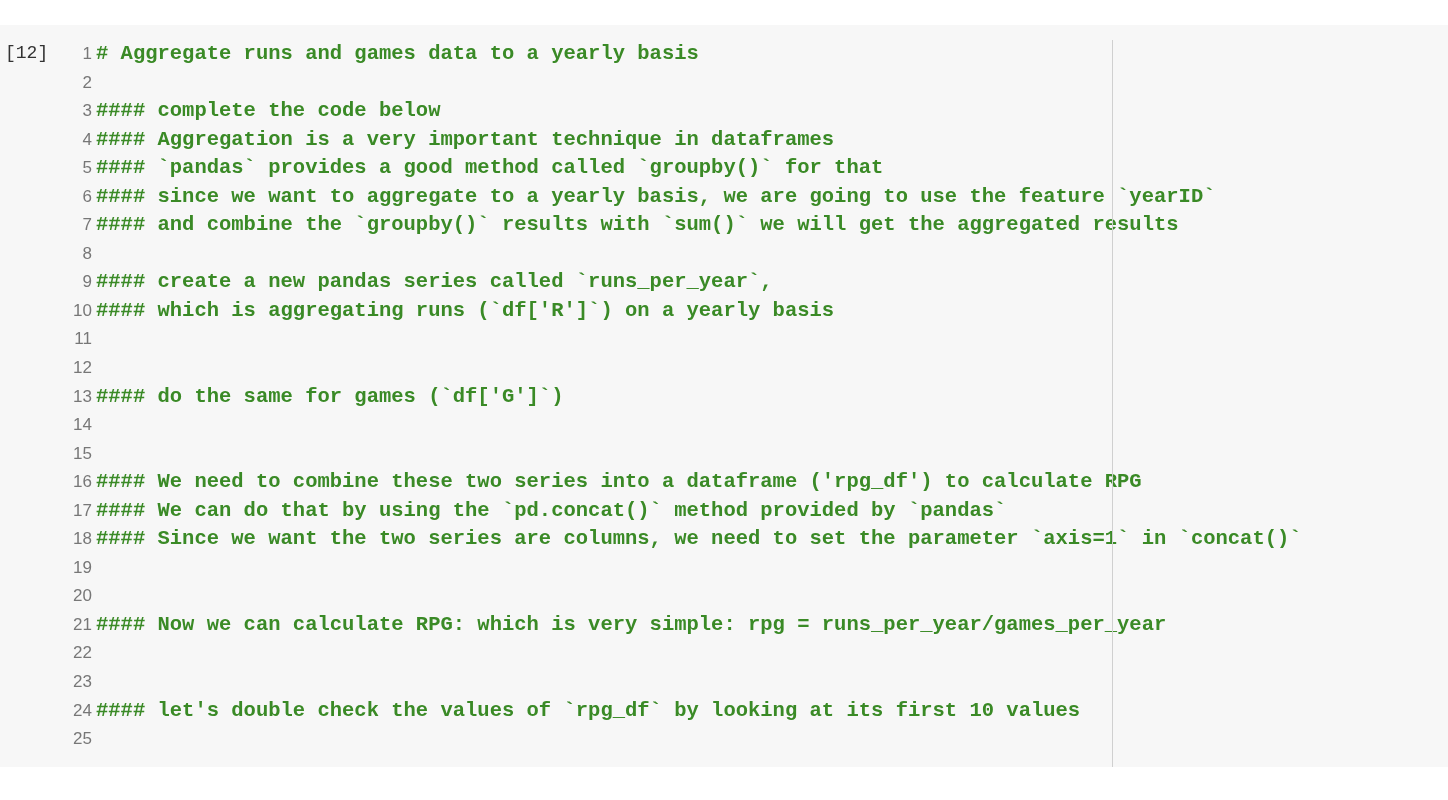 This screenshot has width=1448, height=800. I want to click on line-number: 4, so click(87, 139).